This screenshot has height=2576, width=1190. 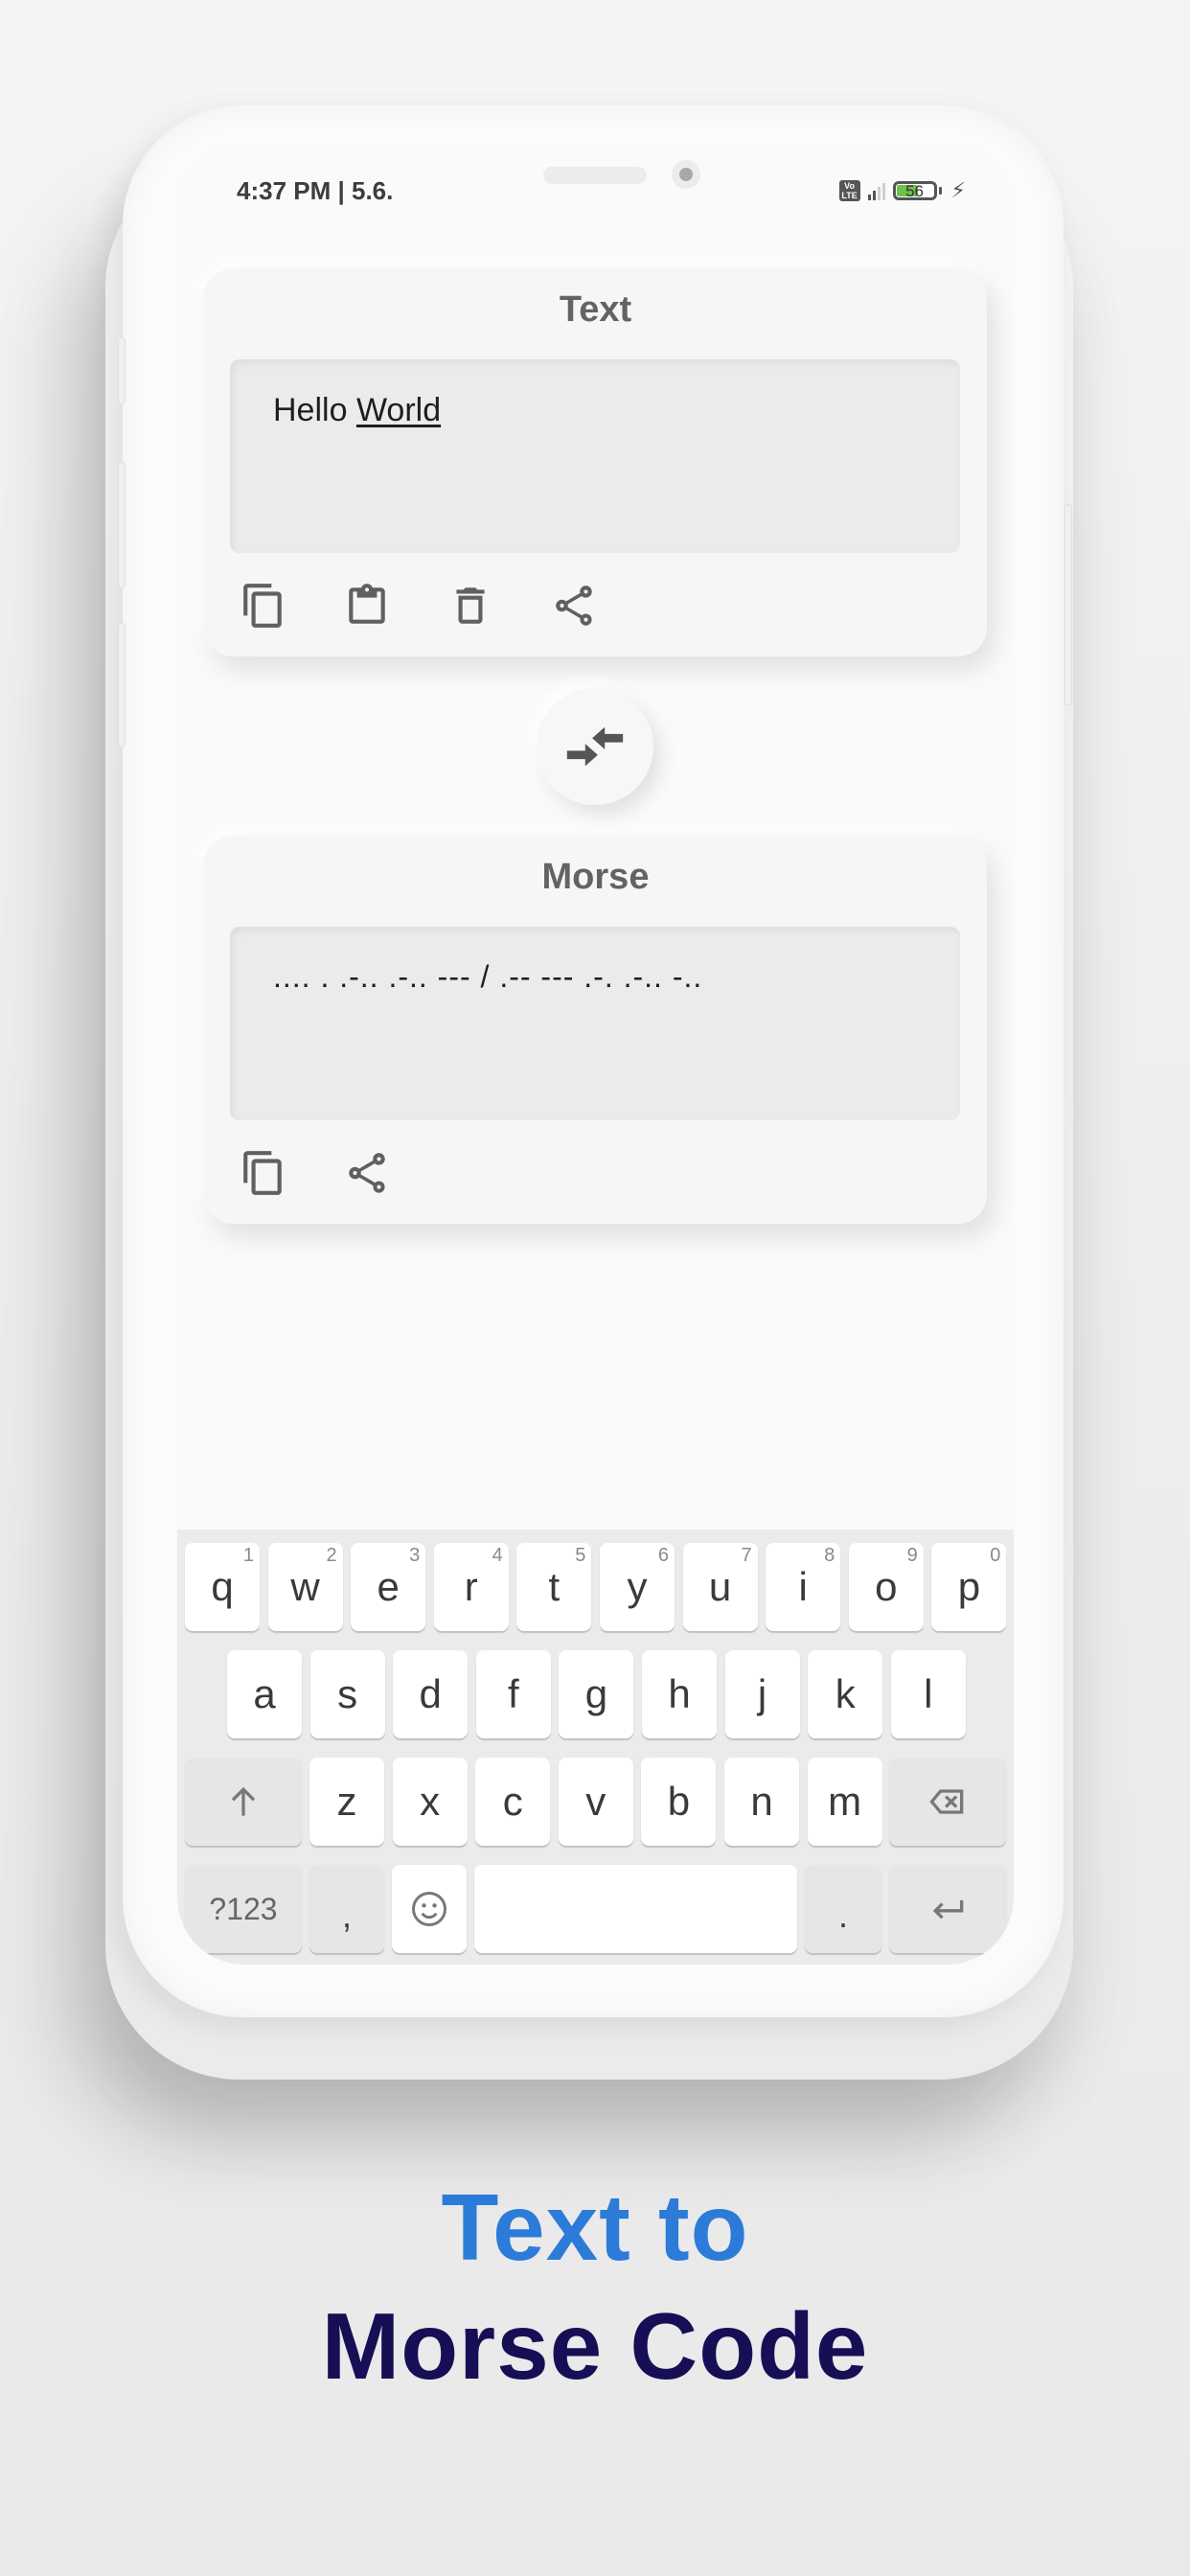 What do you see at coordinates (595, 2346) in the screenshot?
I see `caption-line-2: Morse Code` at bounding box center [595, 2346].